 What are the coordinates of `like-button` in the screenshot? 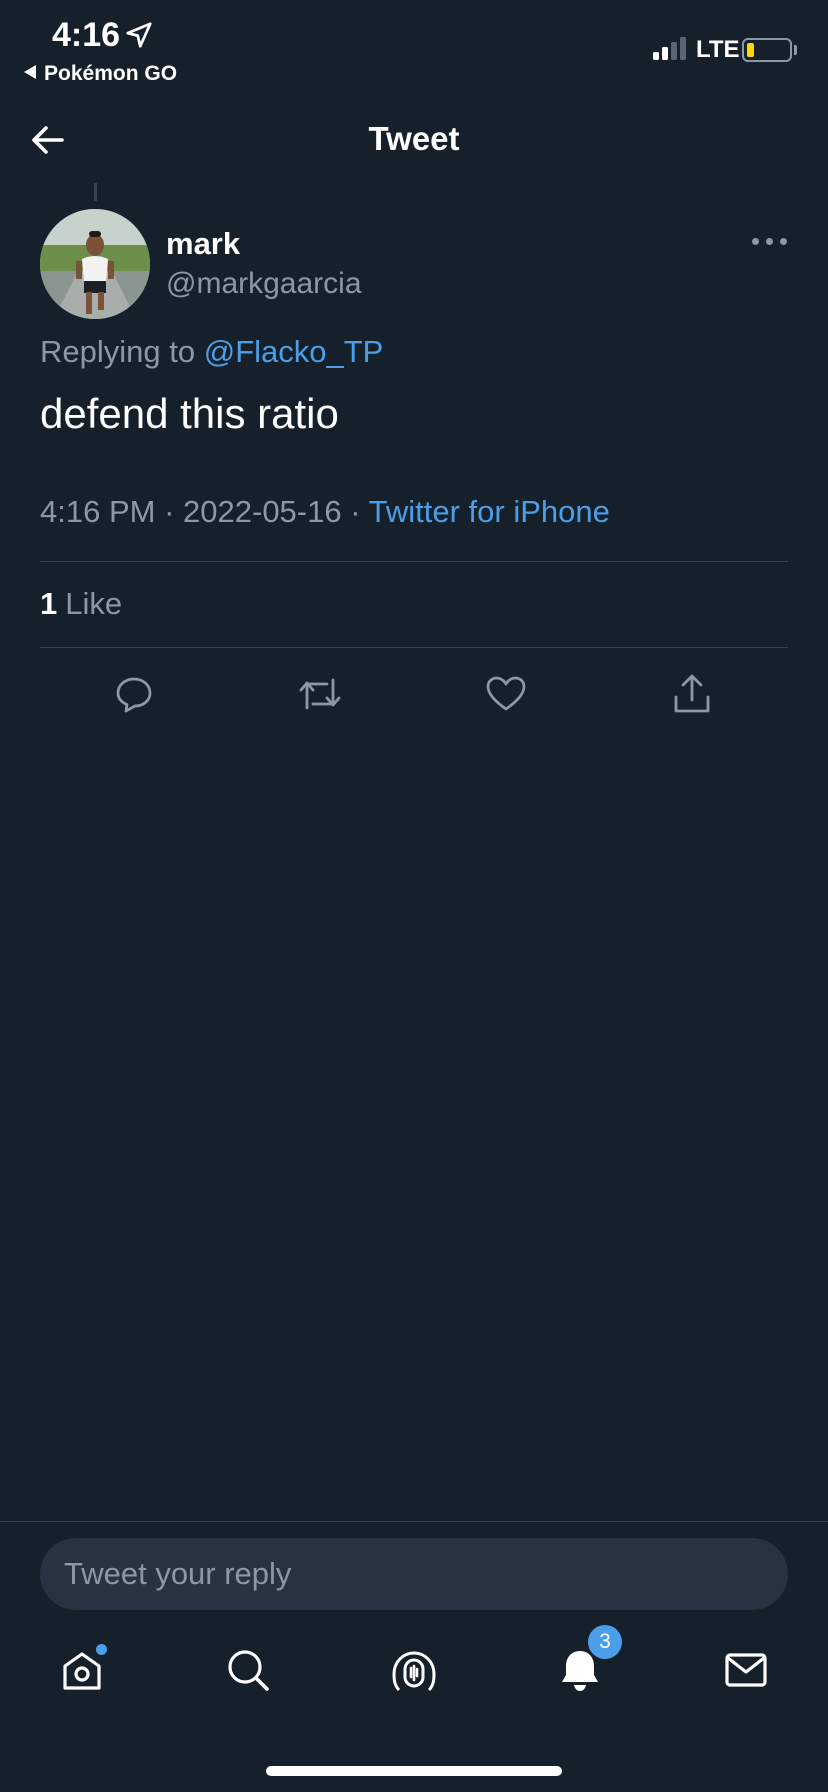 It's located at (506, 694).